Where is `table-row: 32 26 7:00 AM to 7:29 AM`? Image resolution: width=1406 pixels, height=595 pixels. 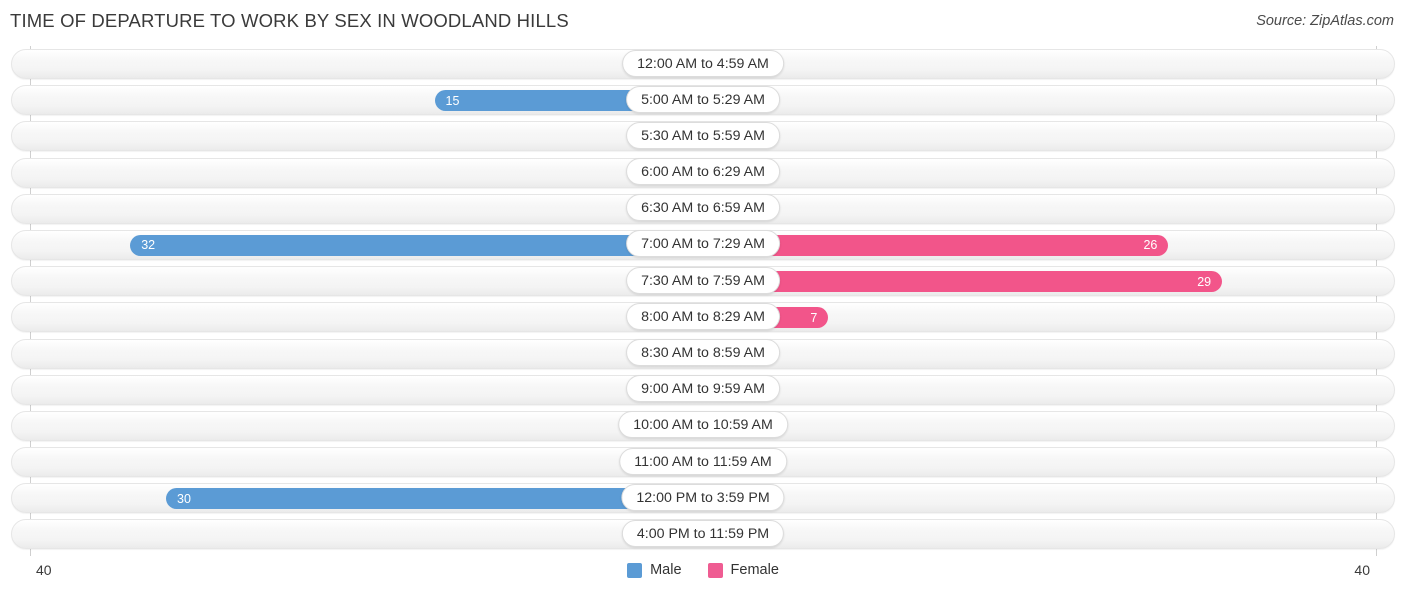 table-row: 32 26 7:00 AM to 7:29 AM is located at coordinates (703, 245).